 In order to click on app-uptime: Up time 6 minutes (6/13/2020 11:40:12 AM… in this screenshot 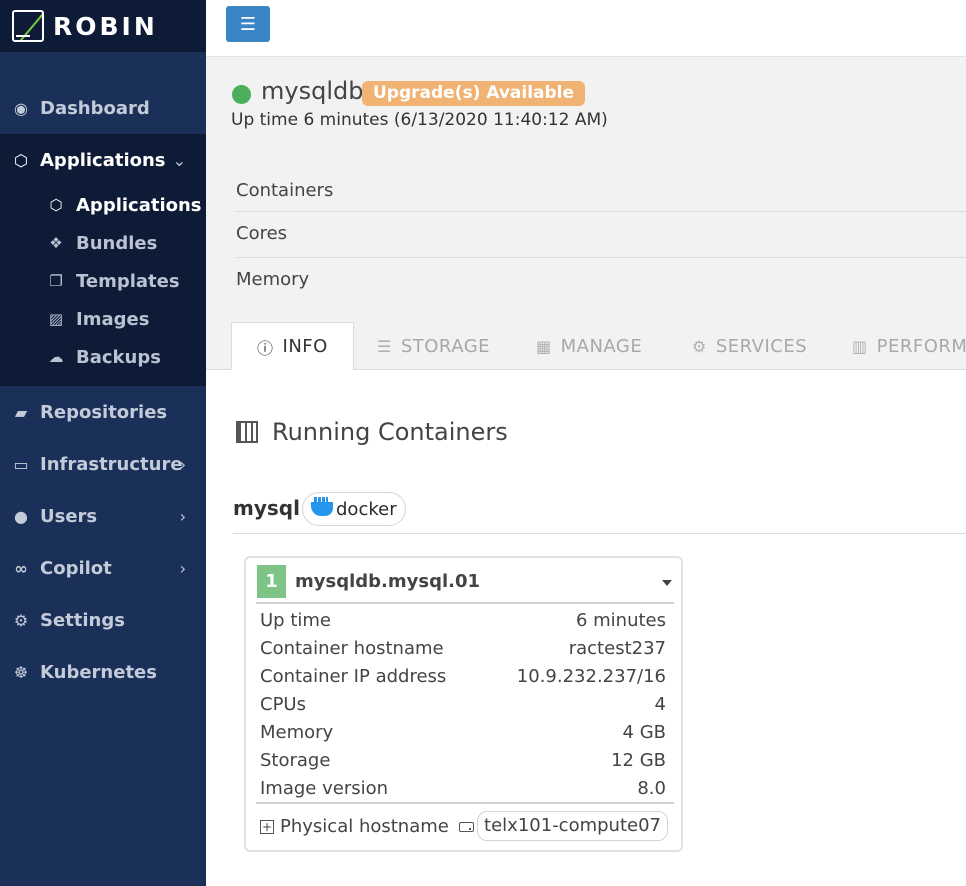, I will do `click(419, 120)`.